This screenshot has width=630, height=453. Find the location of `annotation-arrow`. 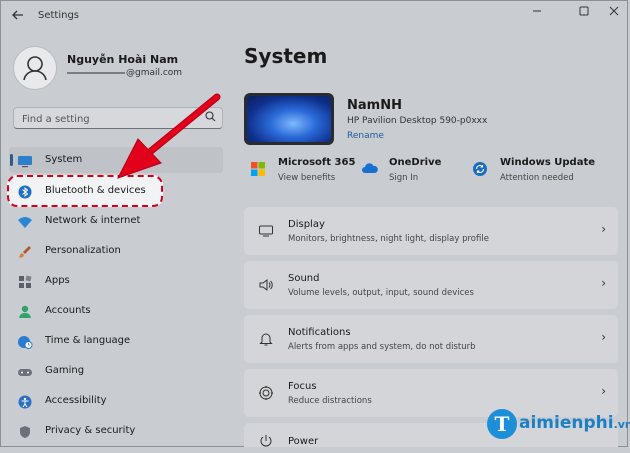

annotation-arrow is located at coordinates (168, 136).